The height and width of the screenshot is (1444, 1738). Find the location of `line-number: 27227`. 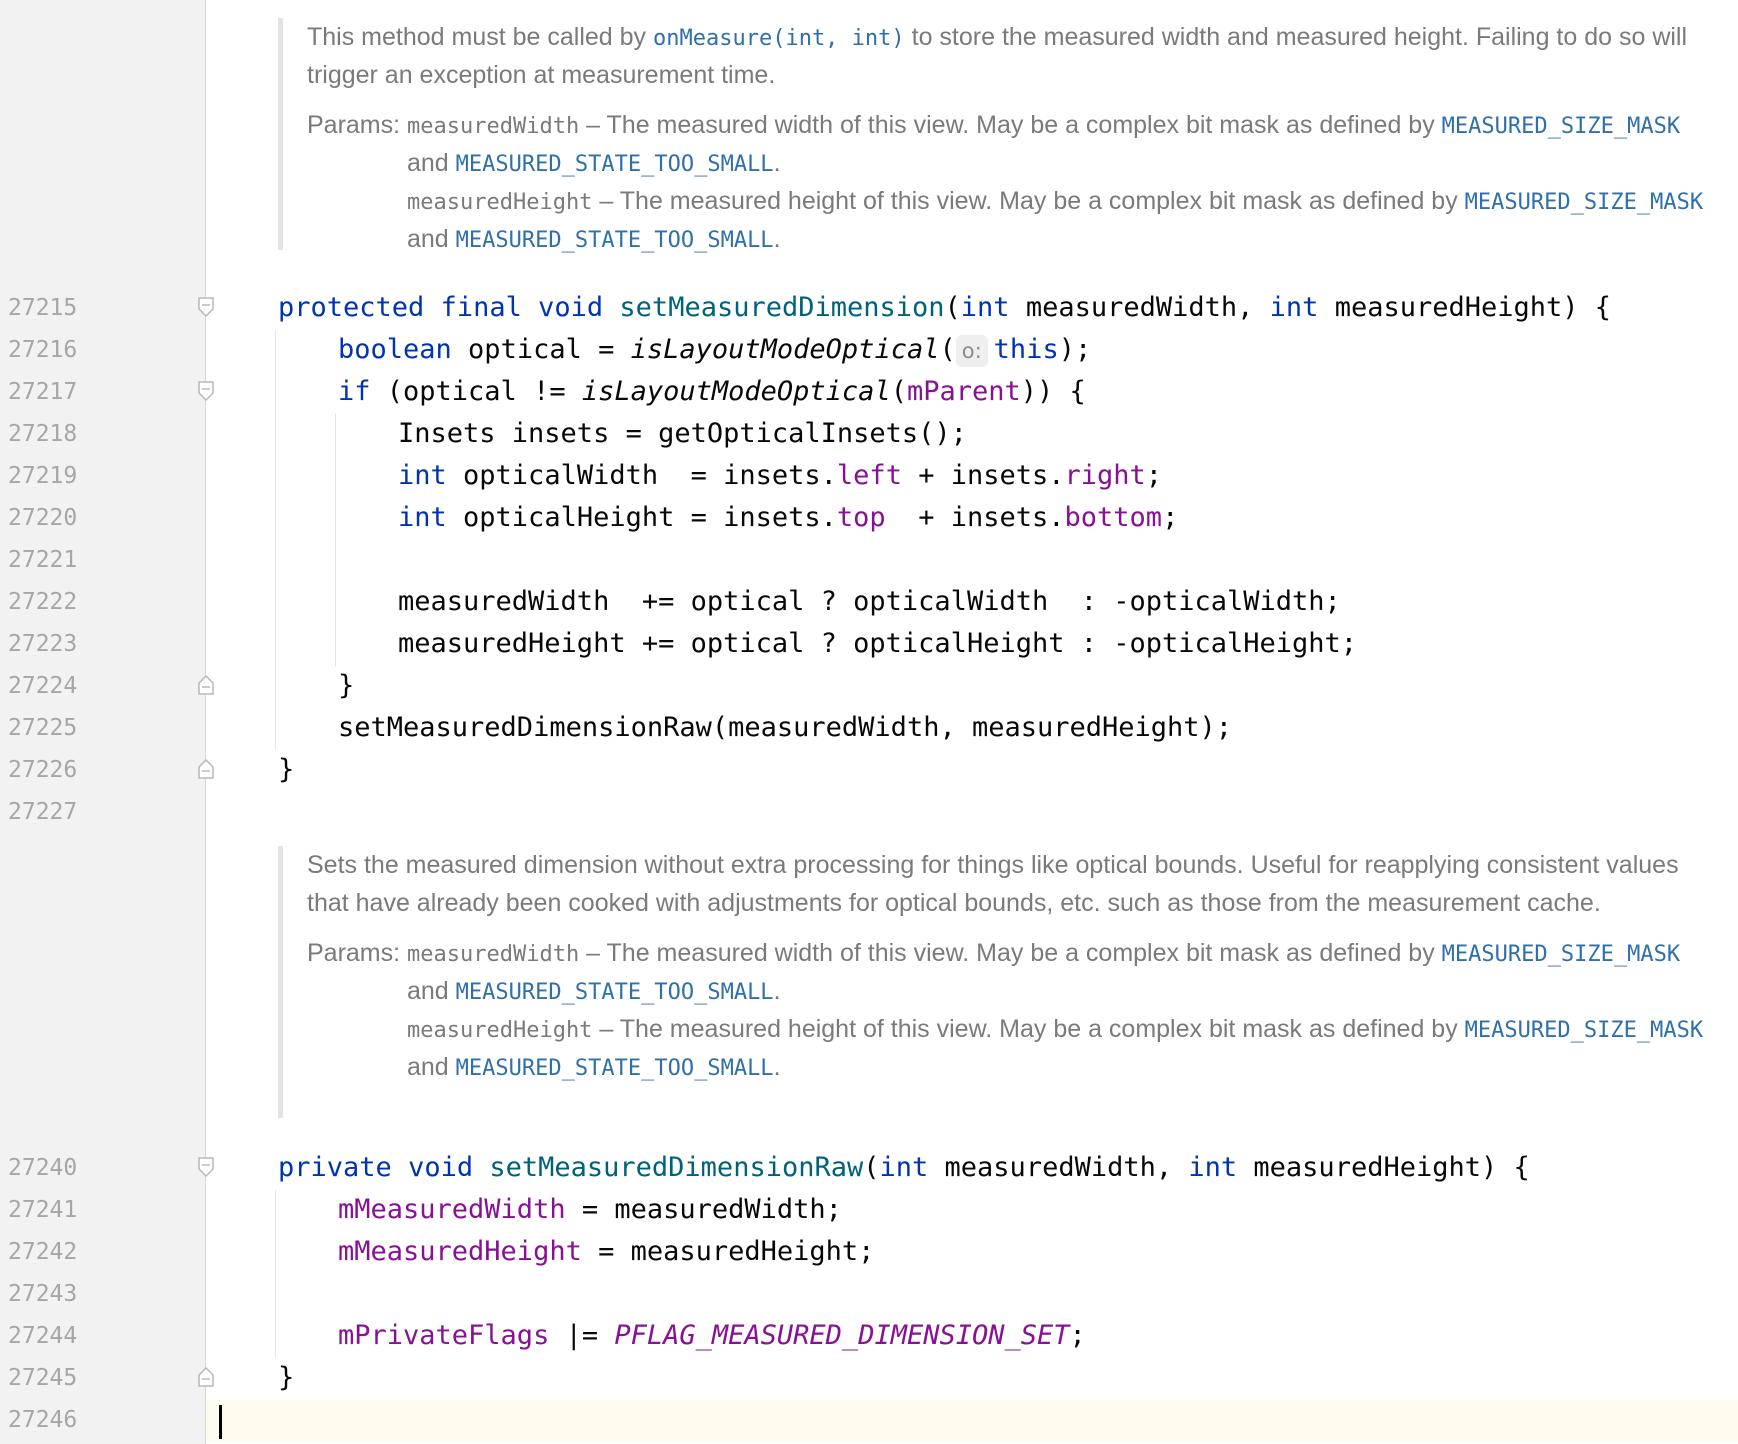

line-number: 27227 is located at coordinates (43, 812).